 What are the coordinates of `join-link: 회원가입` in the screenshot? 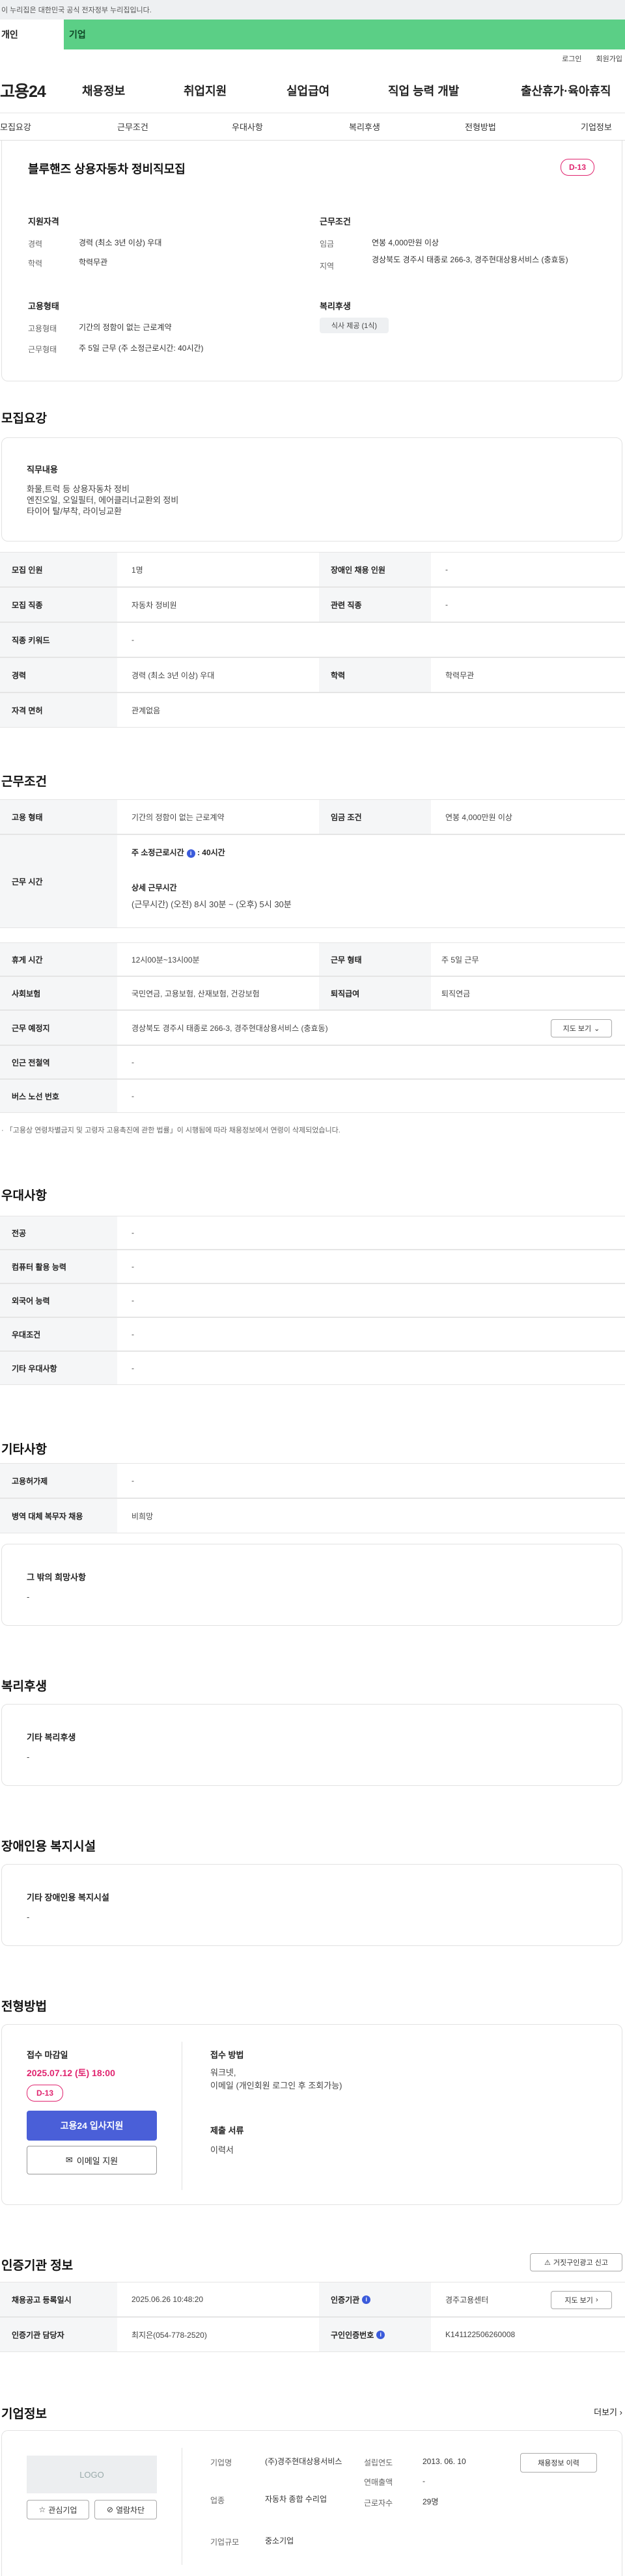 It's located at (609, 59).